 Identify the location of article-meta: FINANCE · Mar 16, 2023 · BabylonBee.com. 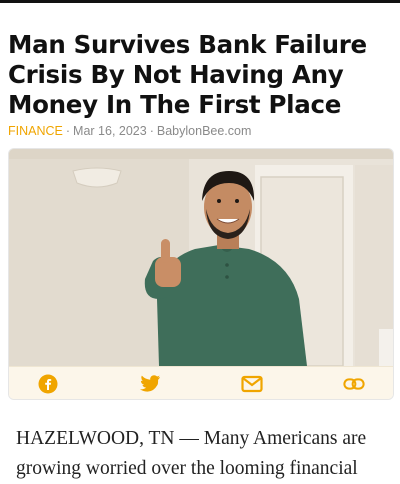
(129, 131).